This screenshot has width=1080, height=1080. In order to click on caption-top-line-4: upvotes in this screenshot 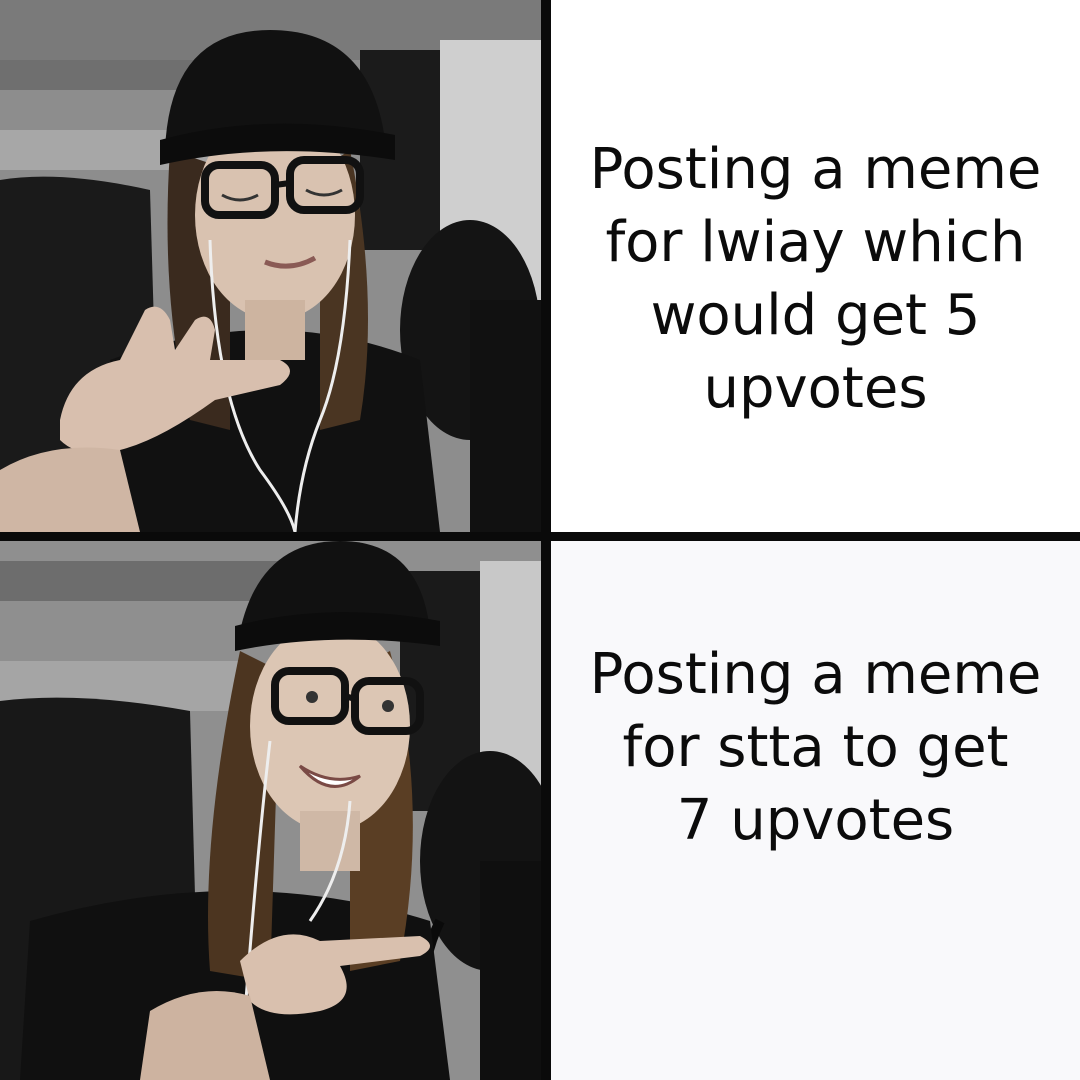, I will do `click(815, 388)`.